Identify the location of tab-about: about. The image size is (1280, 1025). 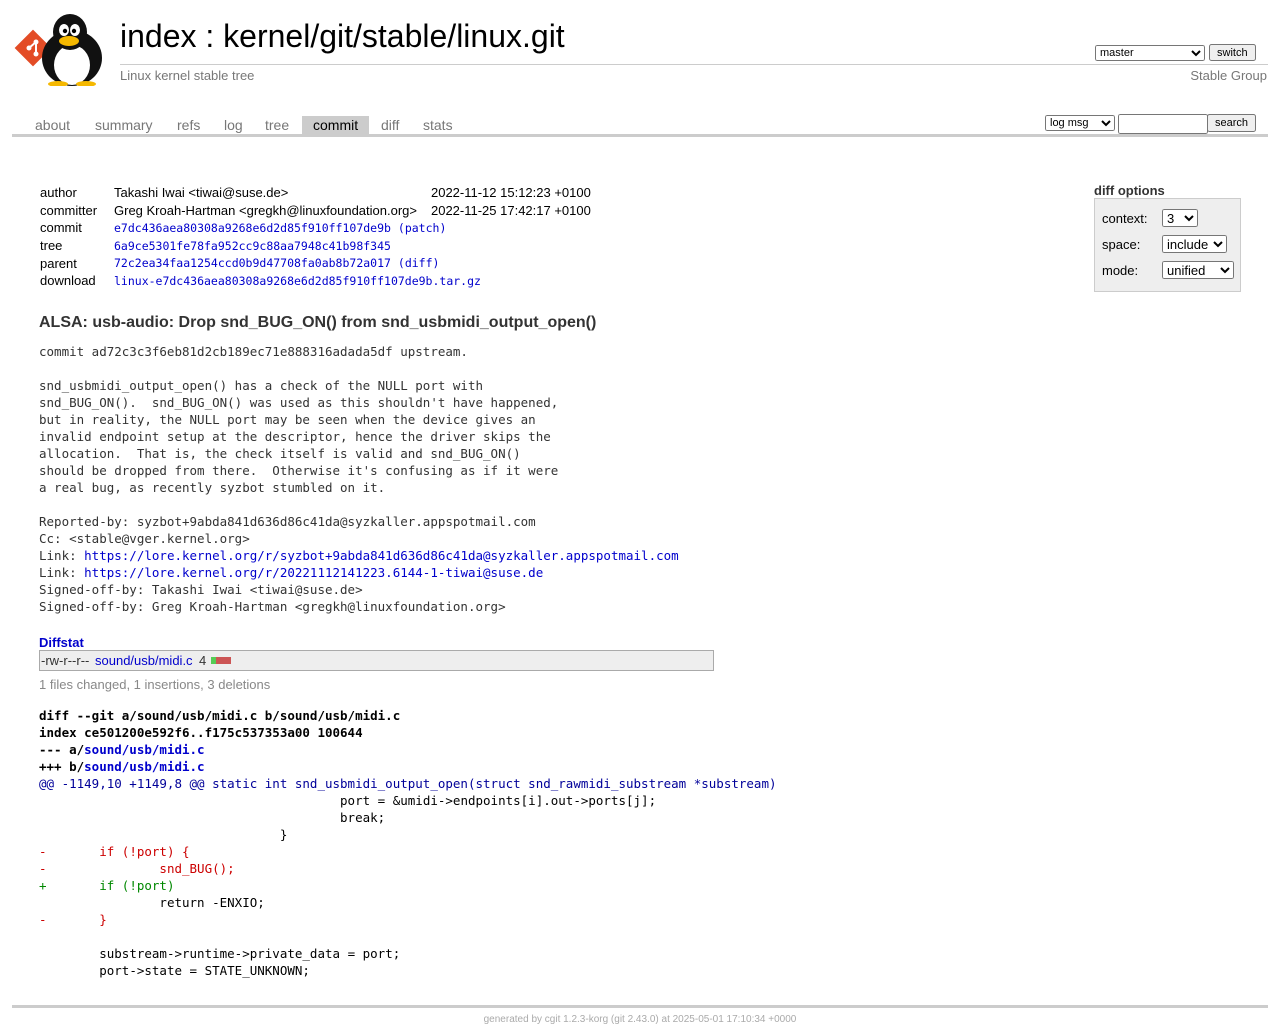
(52, 125).